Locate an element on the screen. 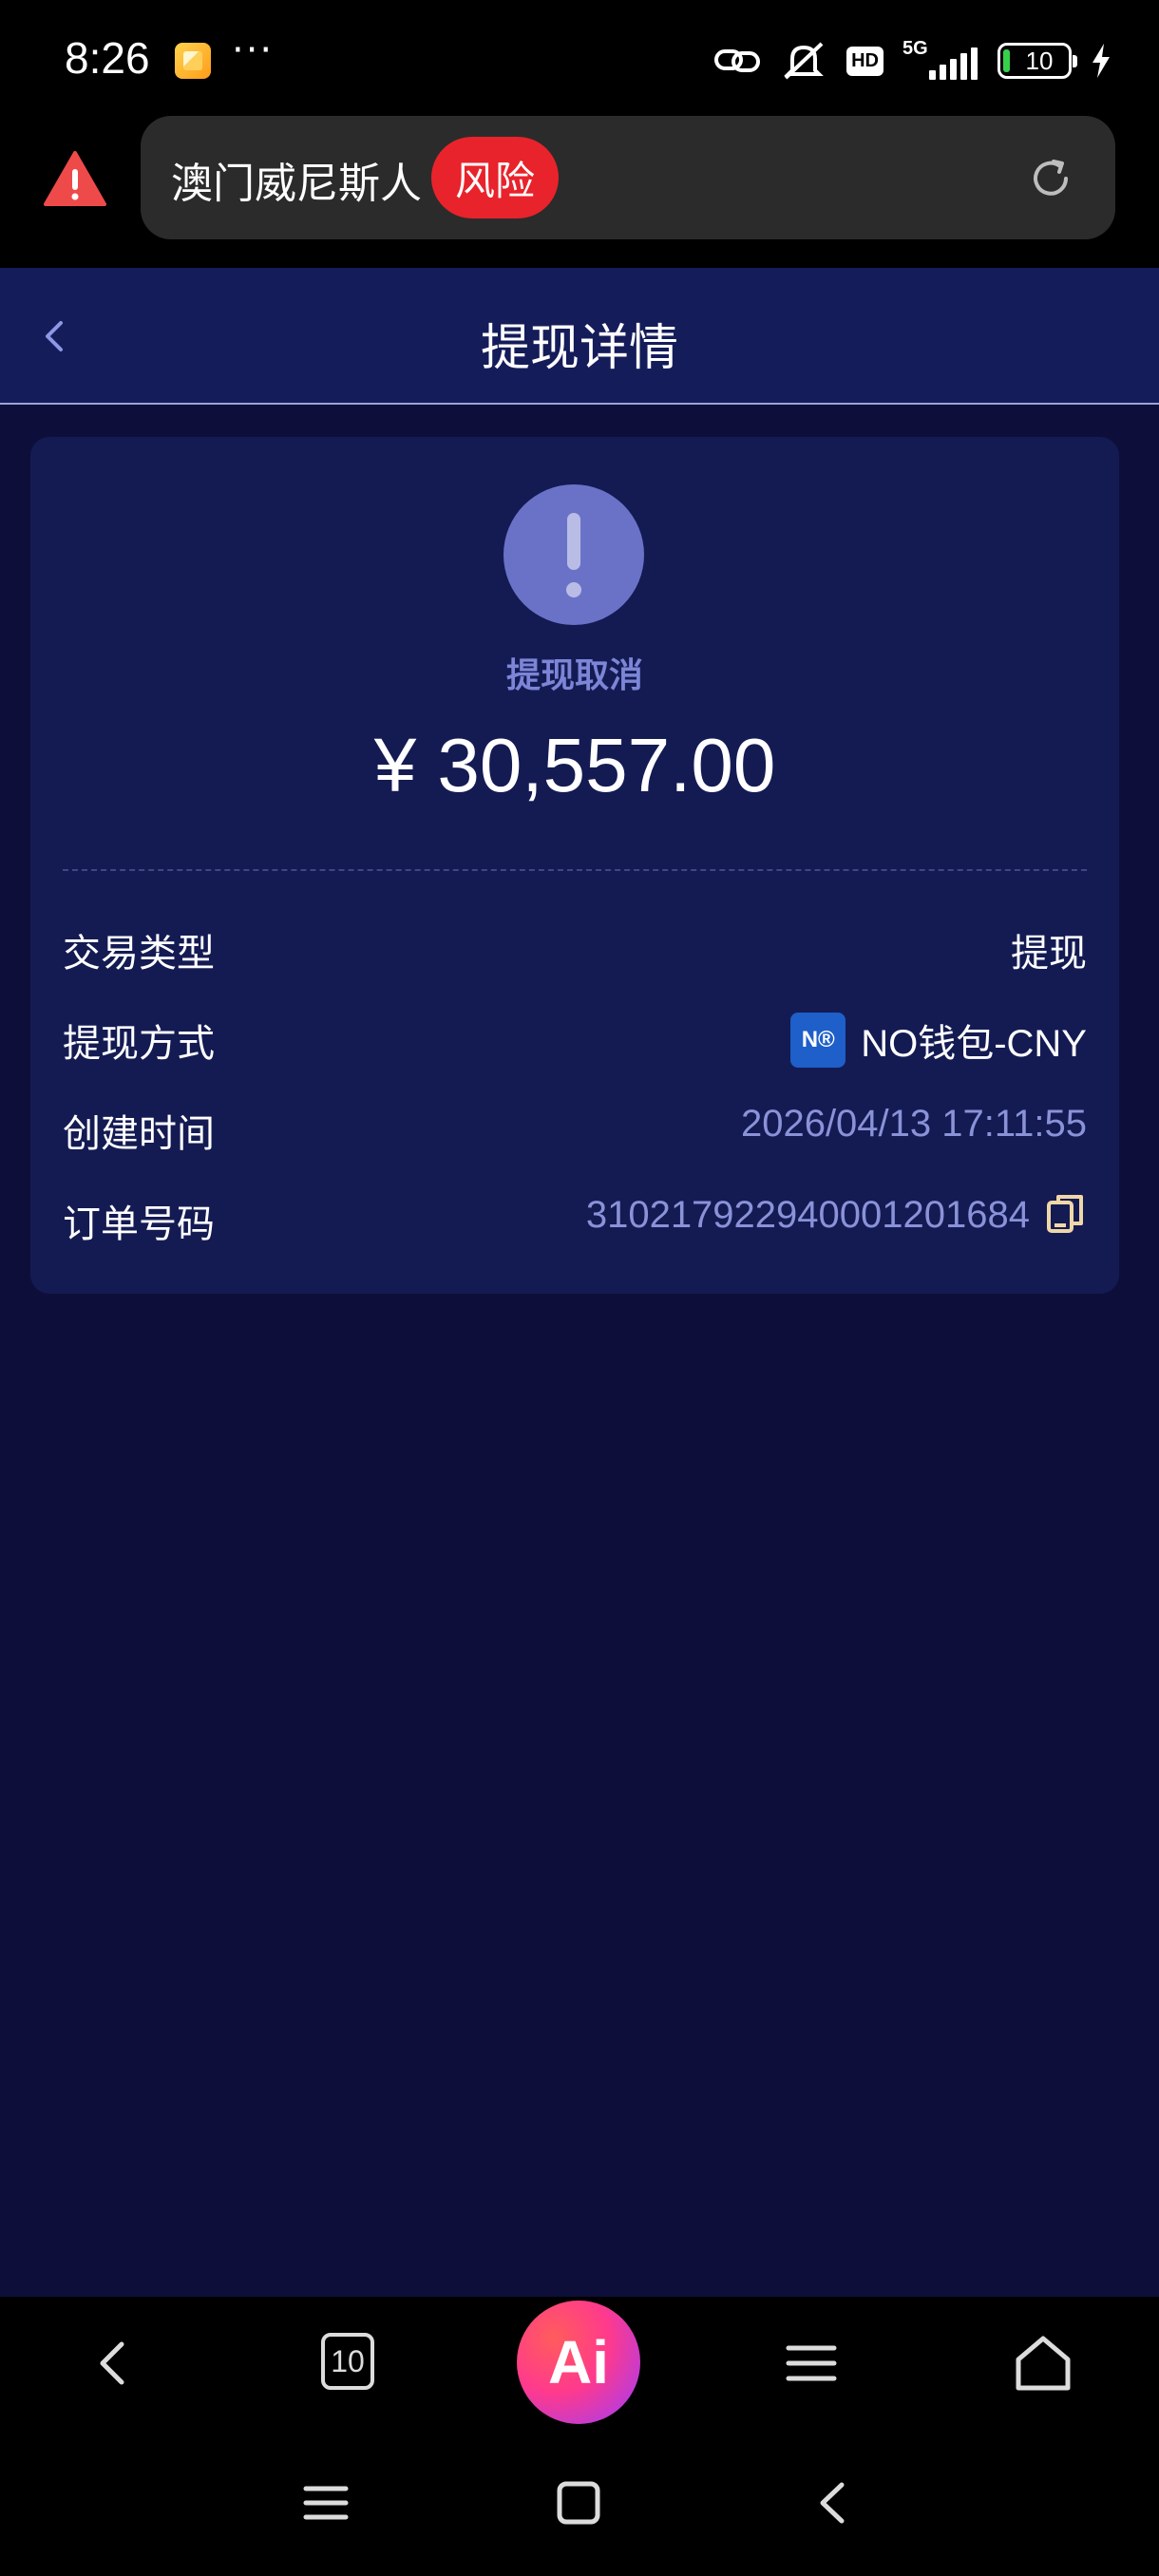  system-back-icon is located at coordinates (833, 2503).